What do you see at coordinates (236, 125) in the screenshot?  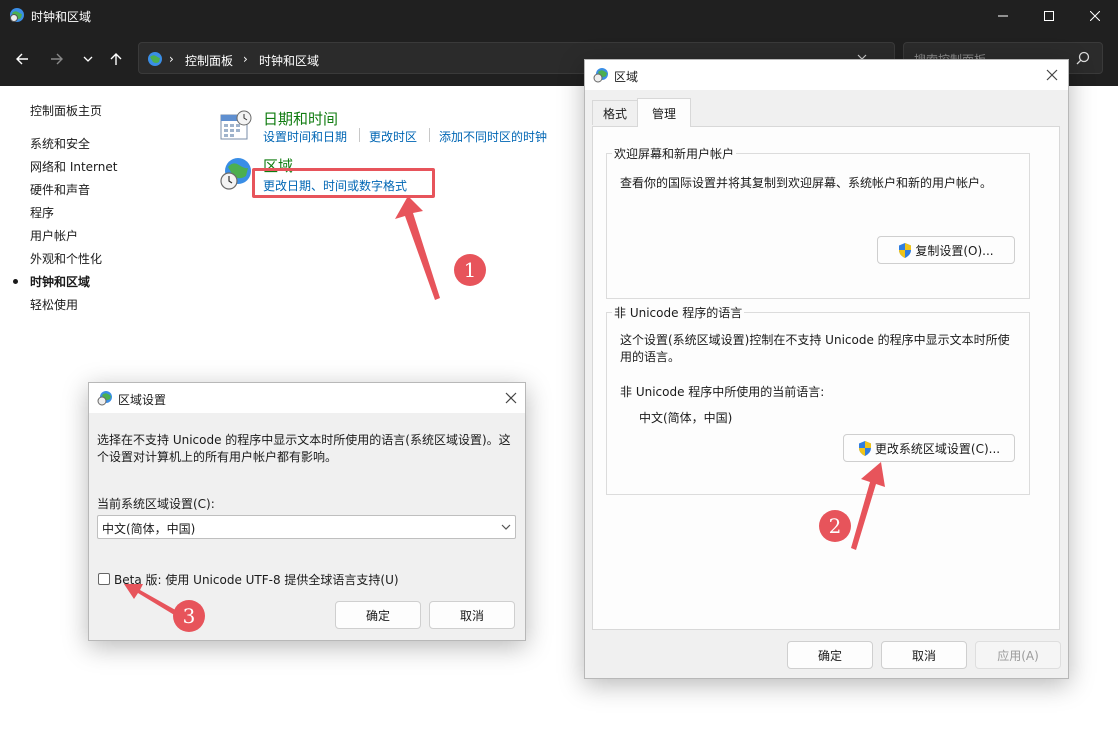 I see `calendar-clock-icon` at bounding box center [236, 125].